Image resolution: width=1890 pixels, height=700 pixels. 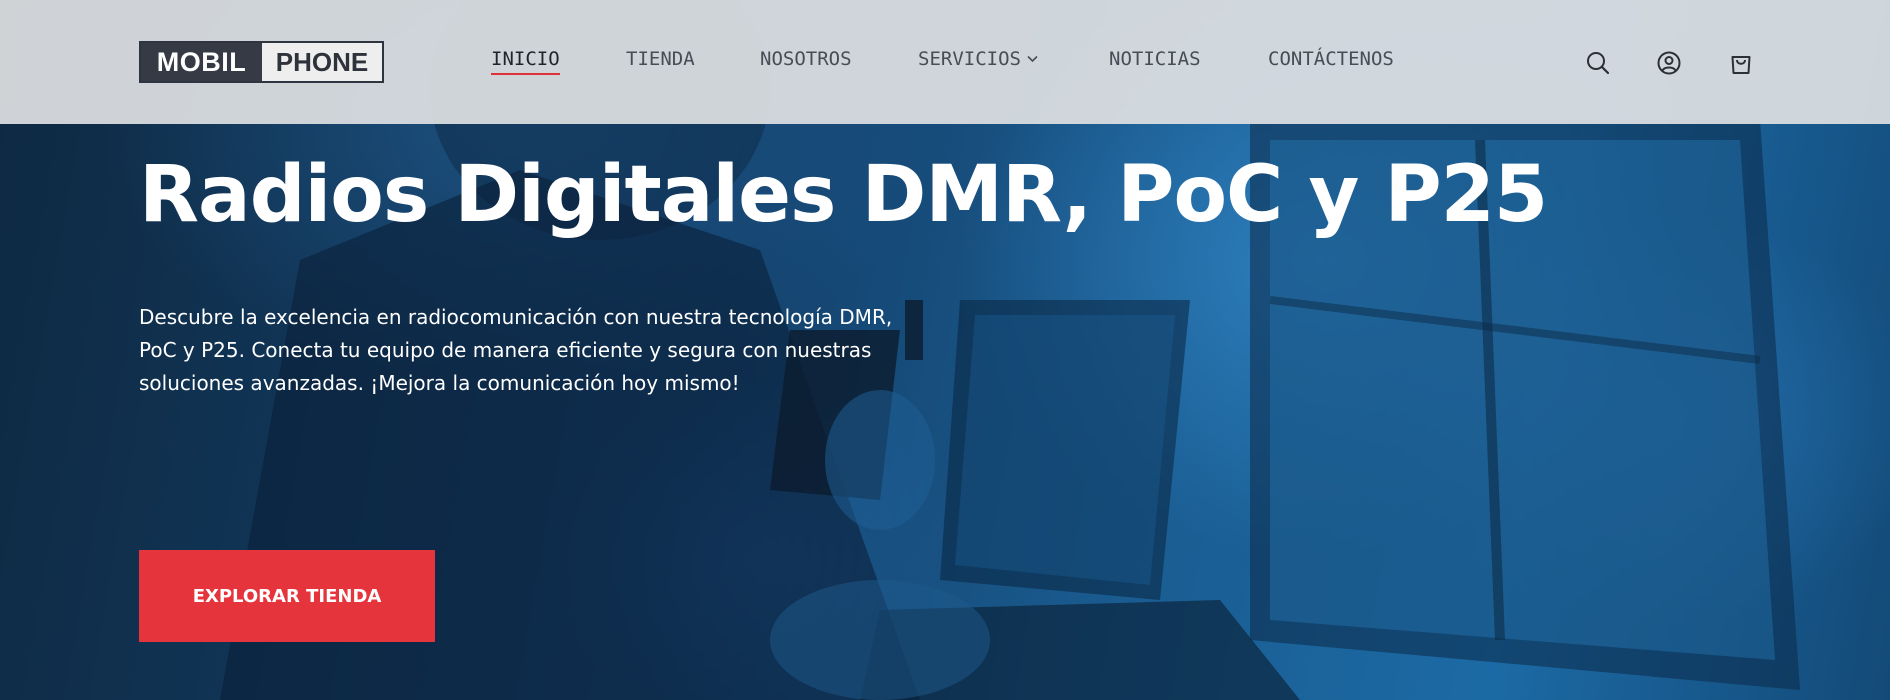 What do you see at coordinates (660, 59) in the screenshot?
I see `nav-item-tienda: TIENDA` at bounding box center [660, 59].